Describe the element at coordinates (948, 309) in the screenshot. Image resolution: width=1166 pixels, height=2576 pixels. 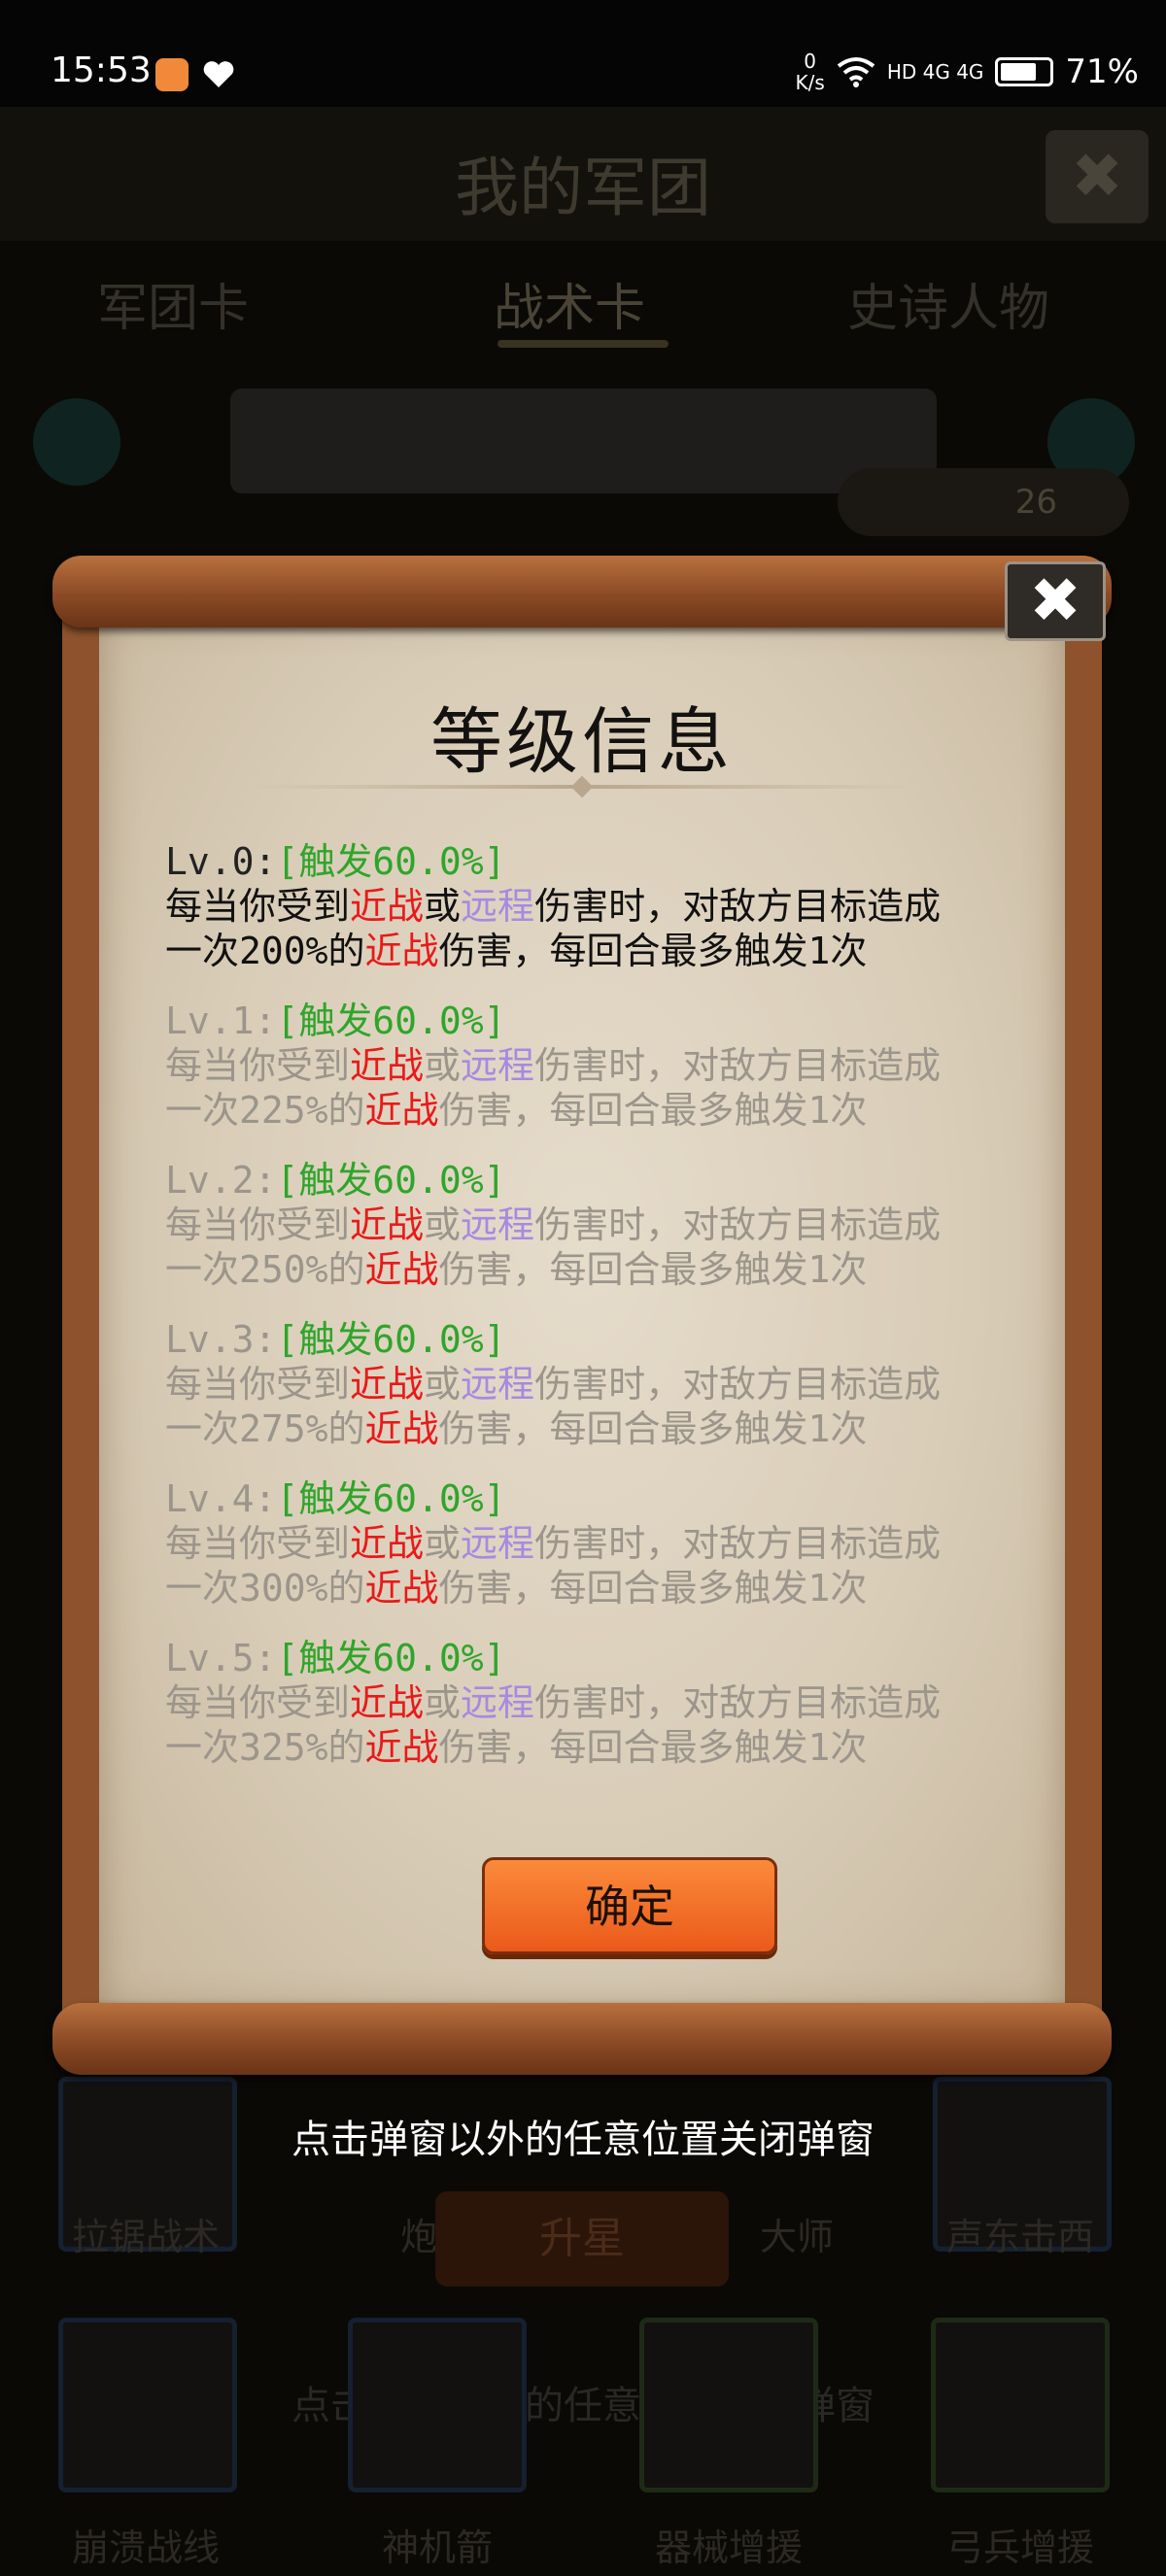
I see `bg-tab-epic-characters: 史诗人物` at that location.